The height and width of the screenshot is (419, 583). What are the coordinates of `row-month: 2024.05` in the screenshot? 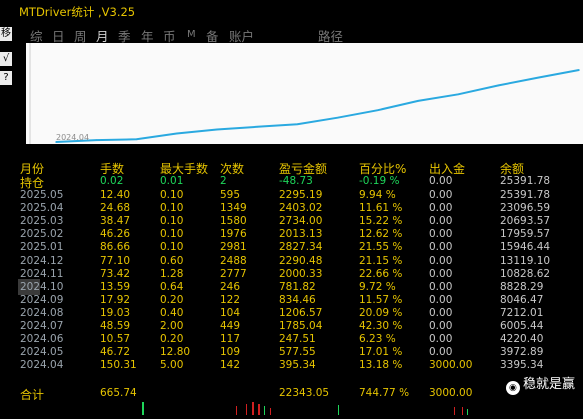 It's located at (42, 352).